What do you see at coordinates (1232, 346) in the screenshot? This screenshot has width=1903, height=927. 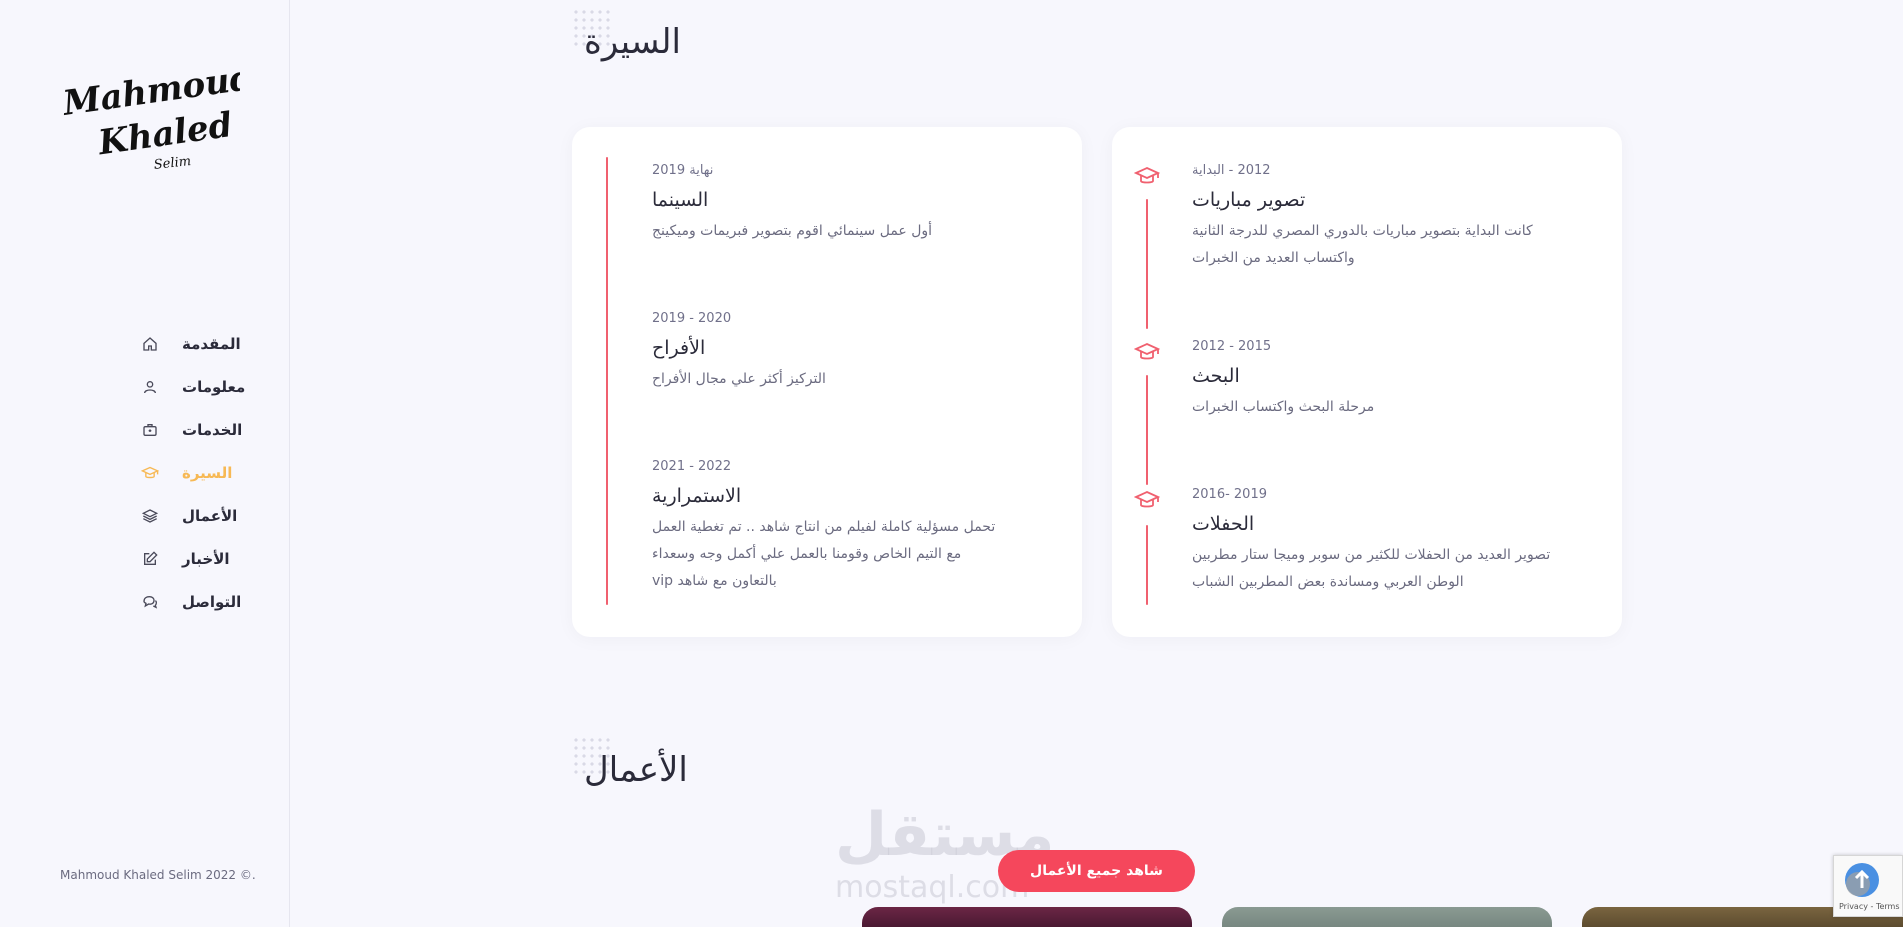 I see `timeline-date: 2012 - 2015` at bounding box center [1232, 346].